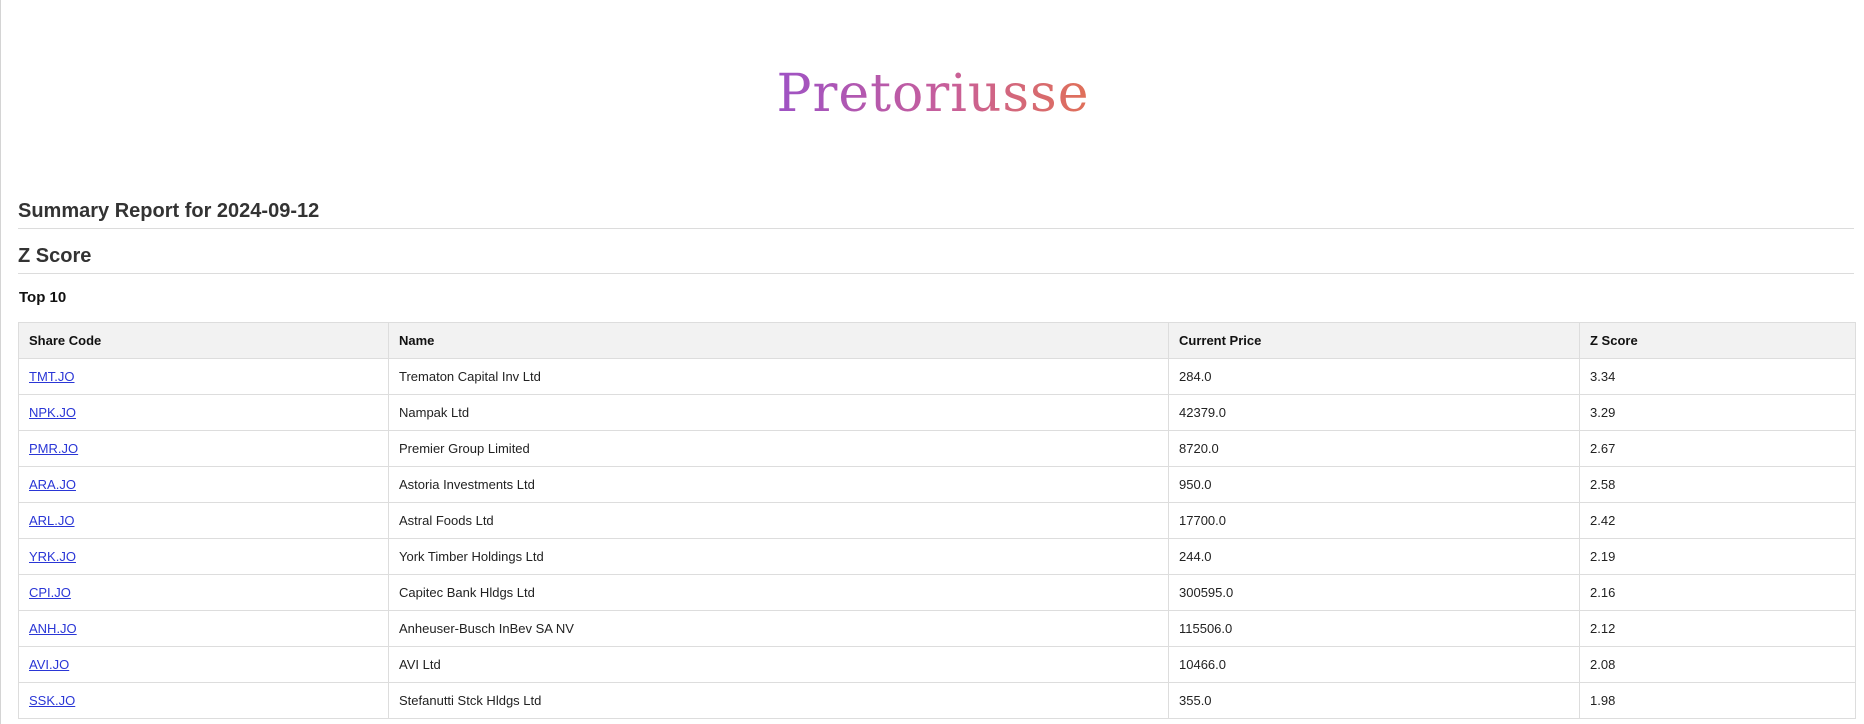  I want to click on share-code-link: TMT.JO, so click(52, 376).